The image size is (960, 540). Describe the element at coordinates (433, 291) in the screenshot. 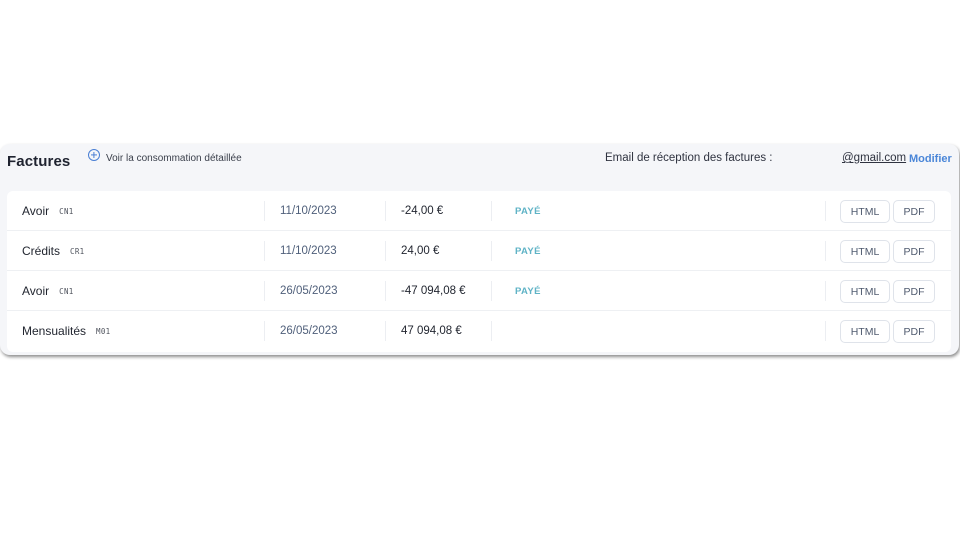

I see `invoice-amount: -47 094,08 €` at that location.